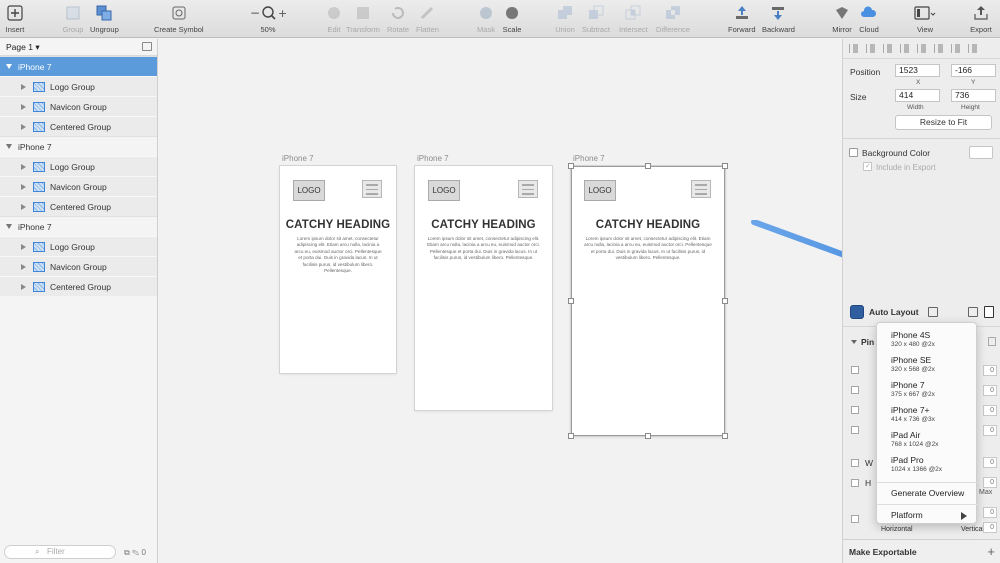  I want to click on subtract-button: Subtract, so click(596, 18).